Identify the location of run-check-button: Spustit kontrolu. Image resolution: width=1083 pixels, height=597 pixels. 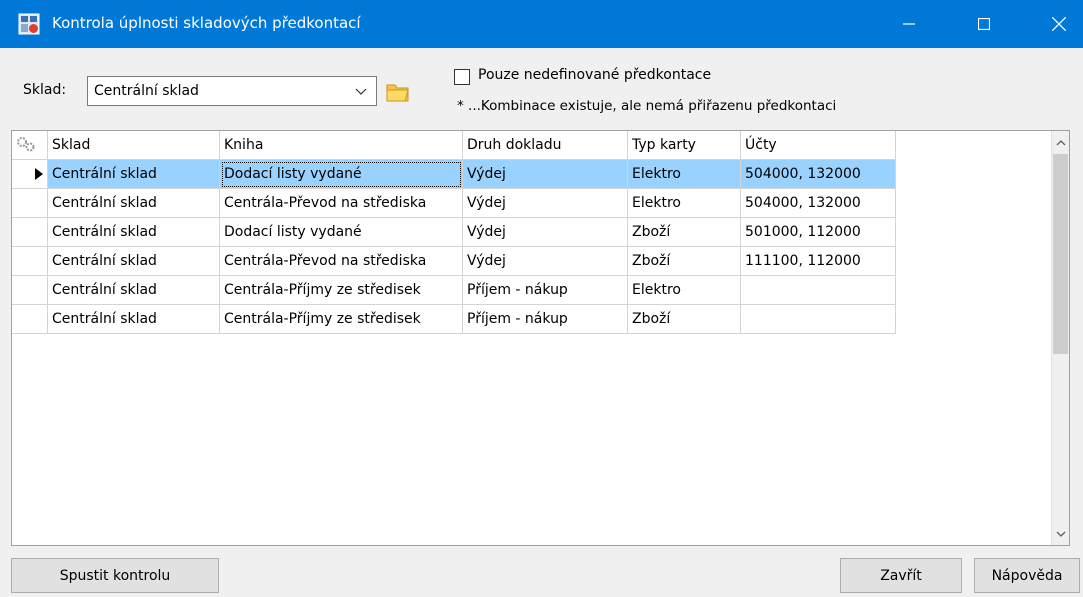
(115, 575).